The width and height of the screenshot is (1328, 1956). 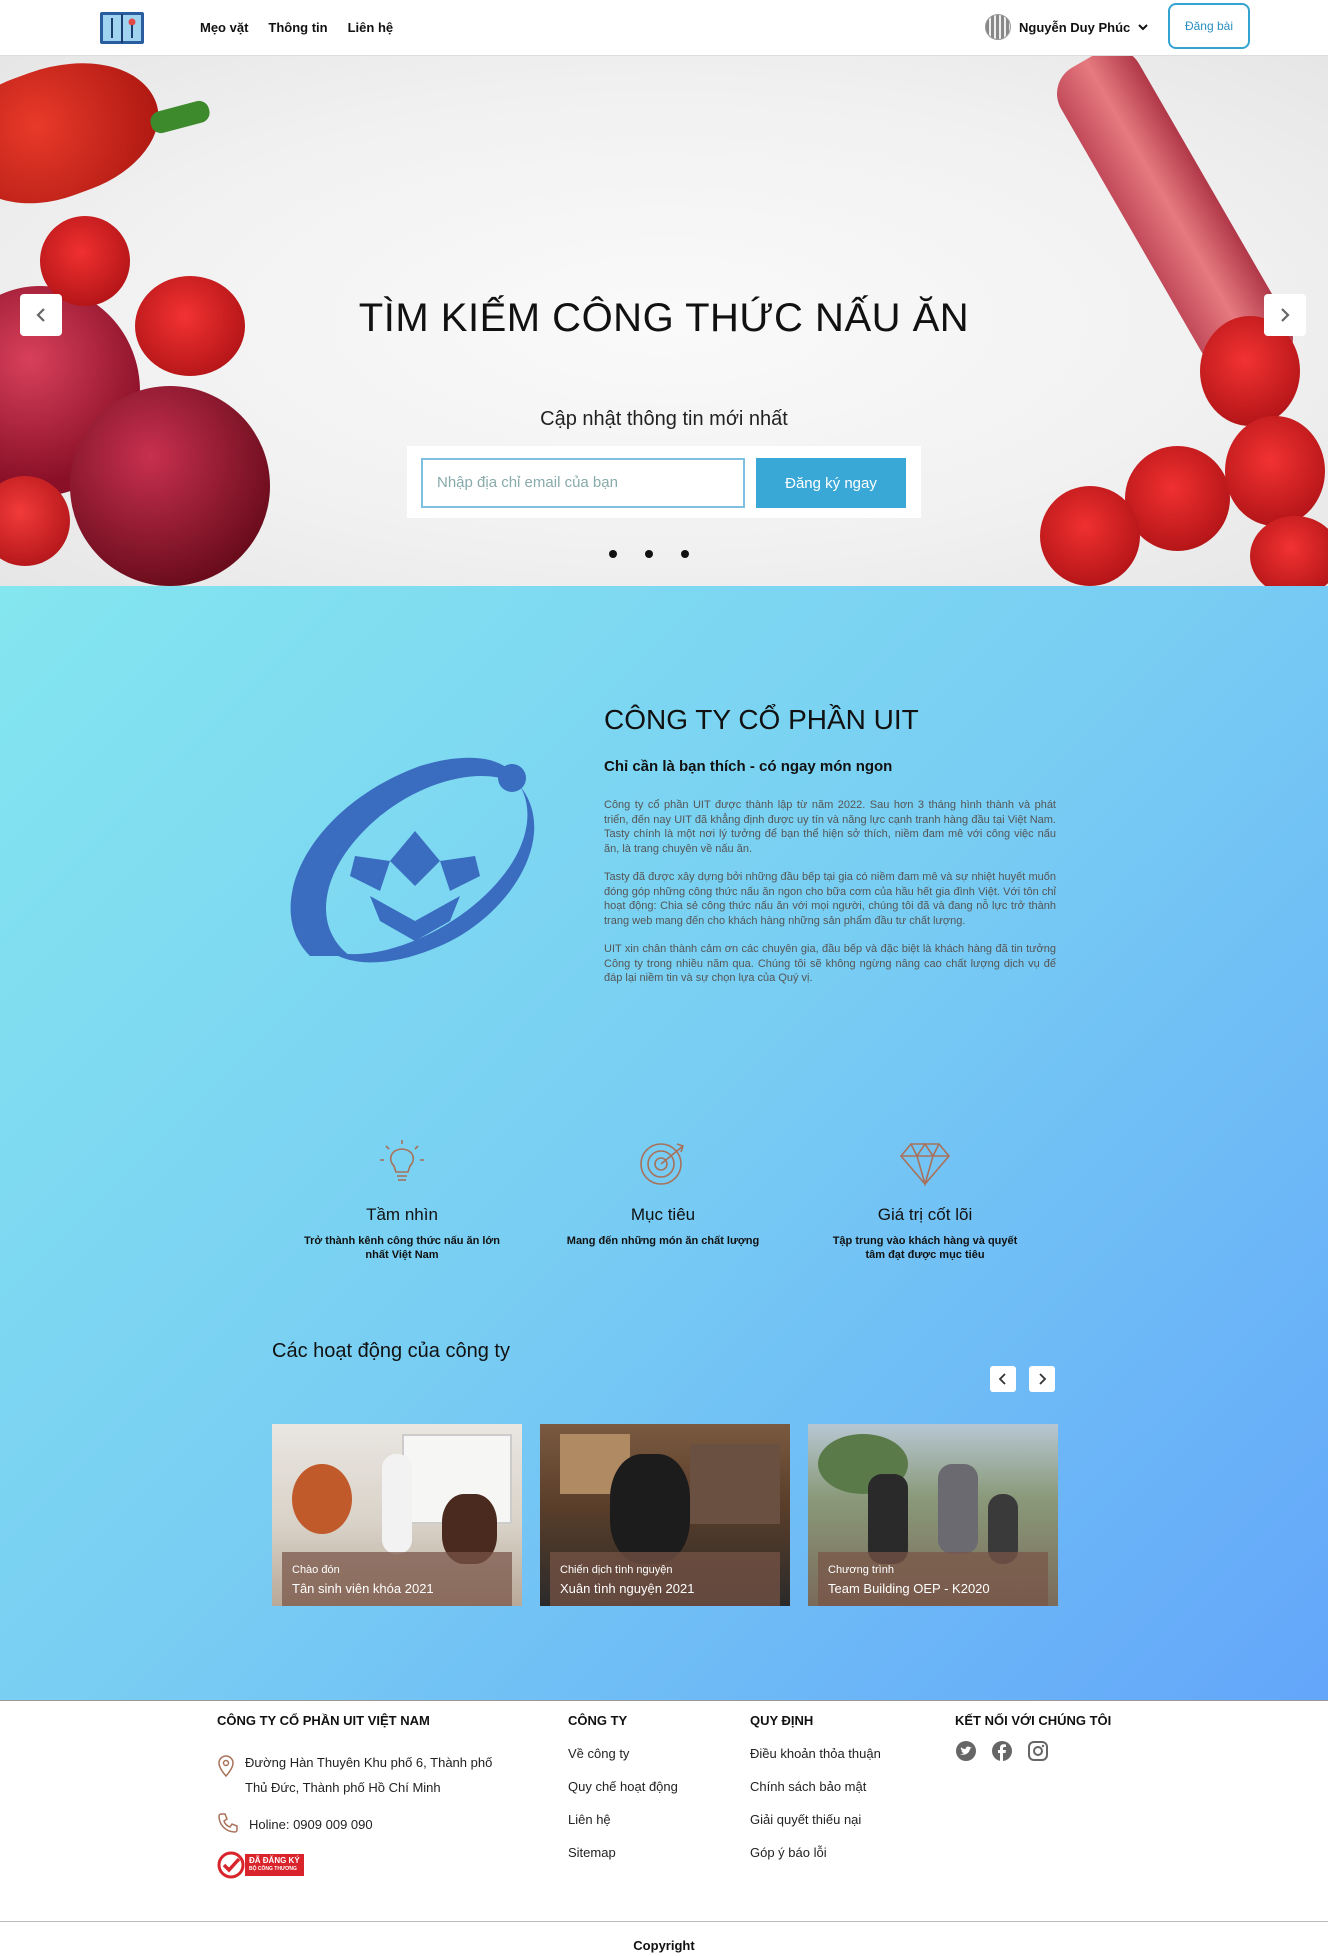 What do you see at coordinates (735, 1484) in the screenshot?
I see `boxes-image` at bounding box center [735, 1484].